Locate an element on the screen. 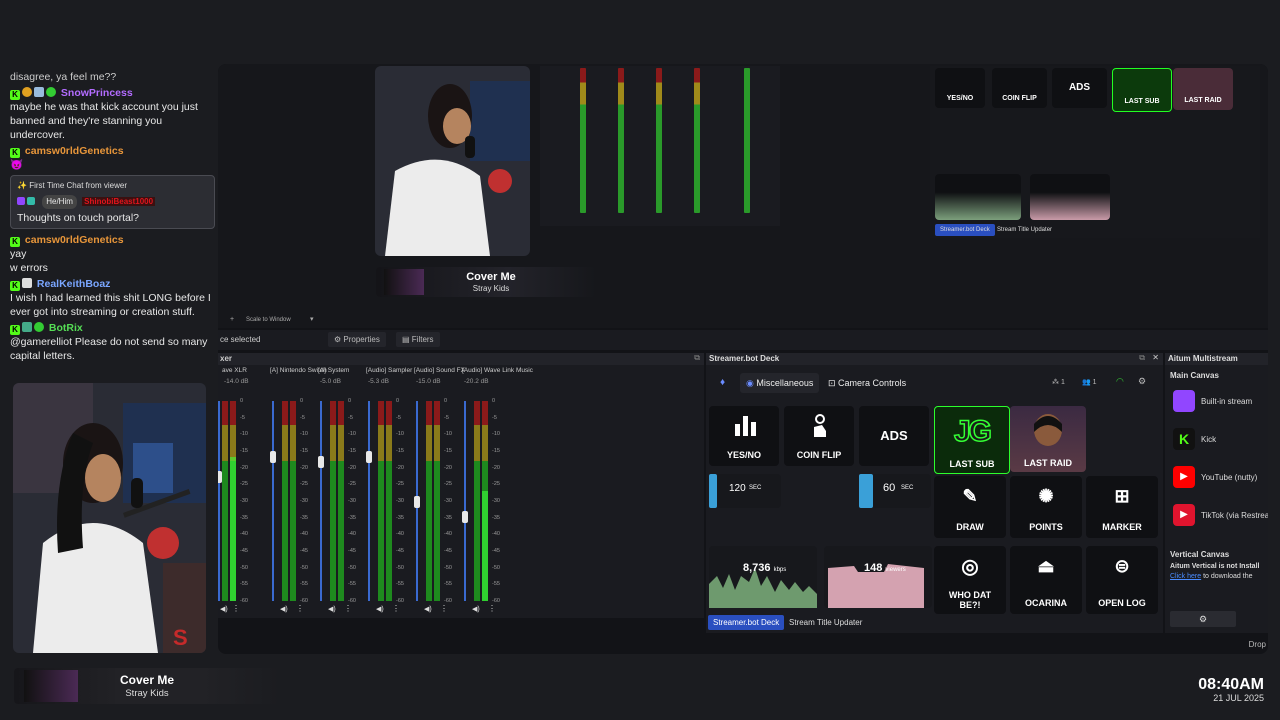  click-here-link: Click here is located at coordinates (1185, 576).